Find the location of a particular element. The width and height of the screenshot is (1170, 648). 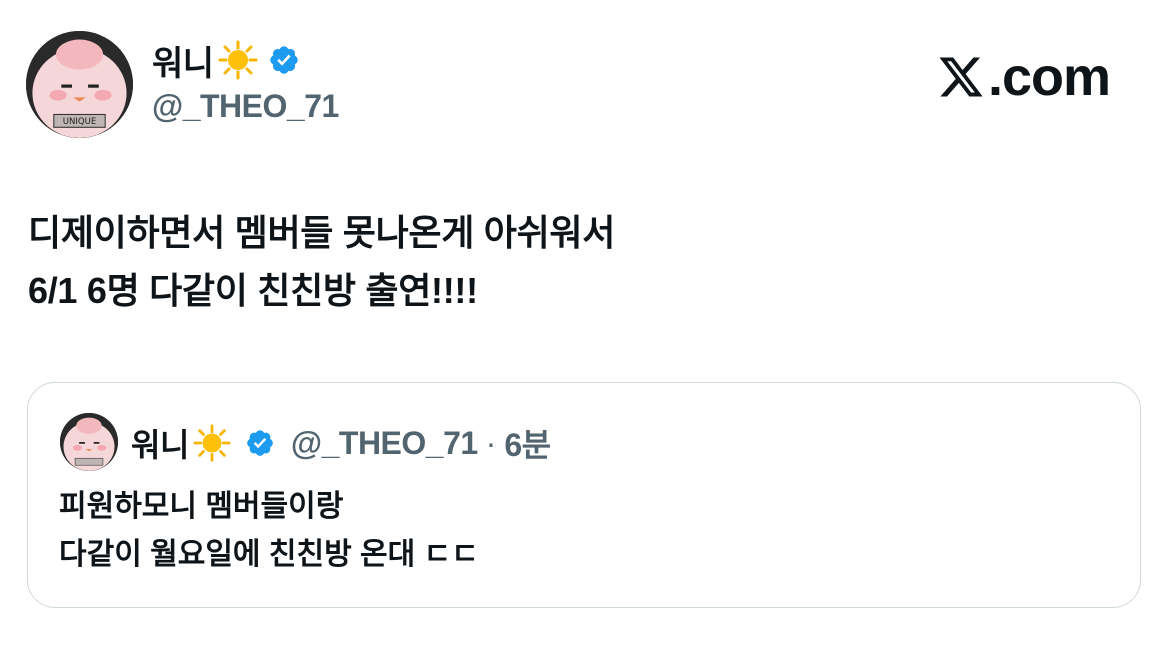

tweet-text-line: 디제이하면서 멤버들 못나온게 아쉬워서 is located at coordinates (322, 232).